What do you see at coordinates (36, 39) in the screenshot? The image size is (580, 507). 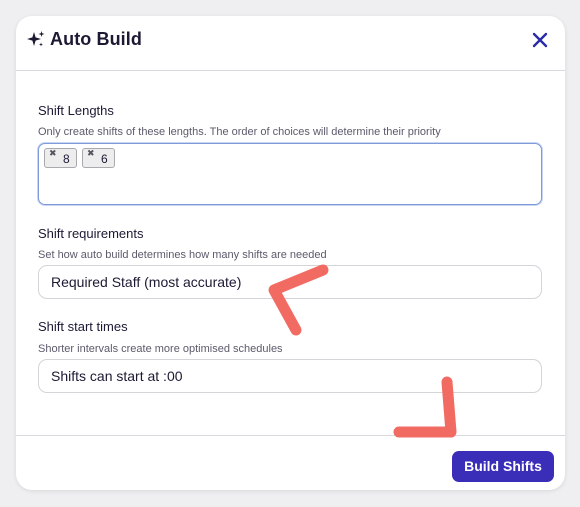 I see `sparkle-icon` at bounding box center [36, 39].